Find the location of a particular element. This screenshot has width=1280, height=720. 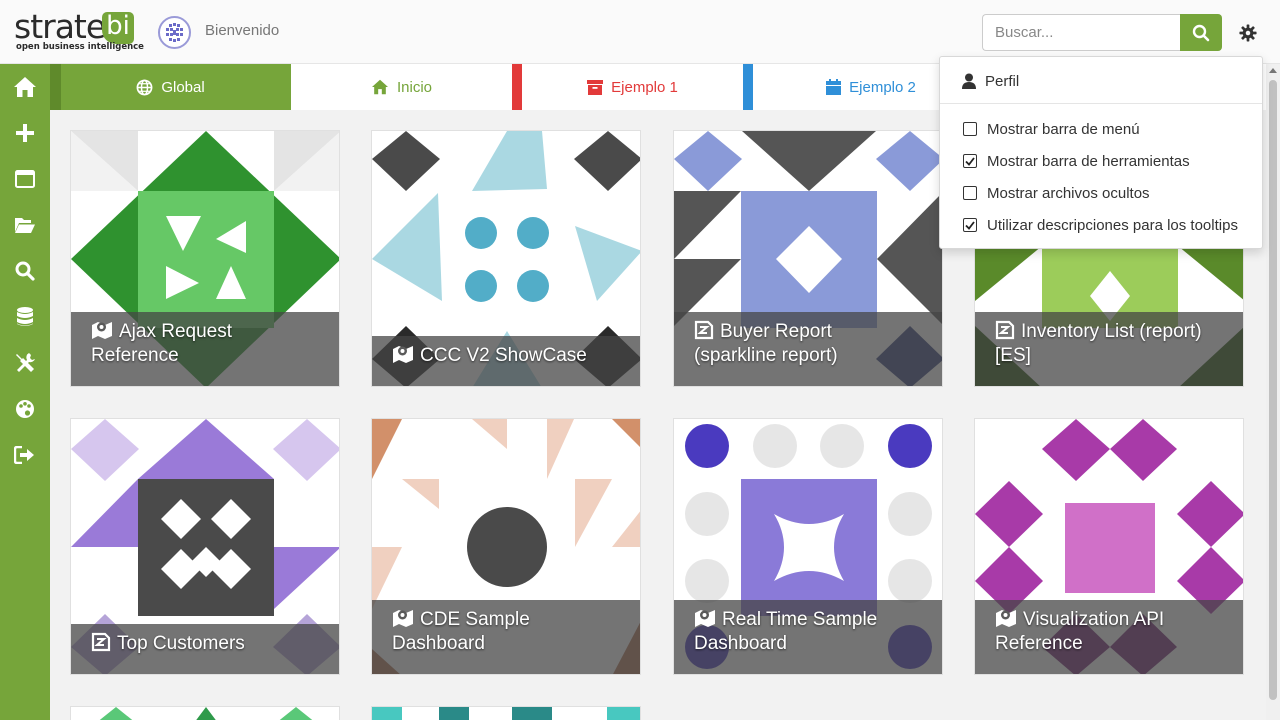

scroll-up-arrow is located at coordinates (1273, 70).